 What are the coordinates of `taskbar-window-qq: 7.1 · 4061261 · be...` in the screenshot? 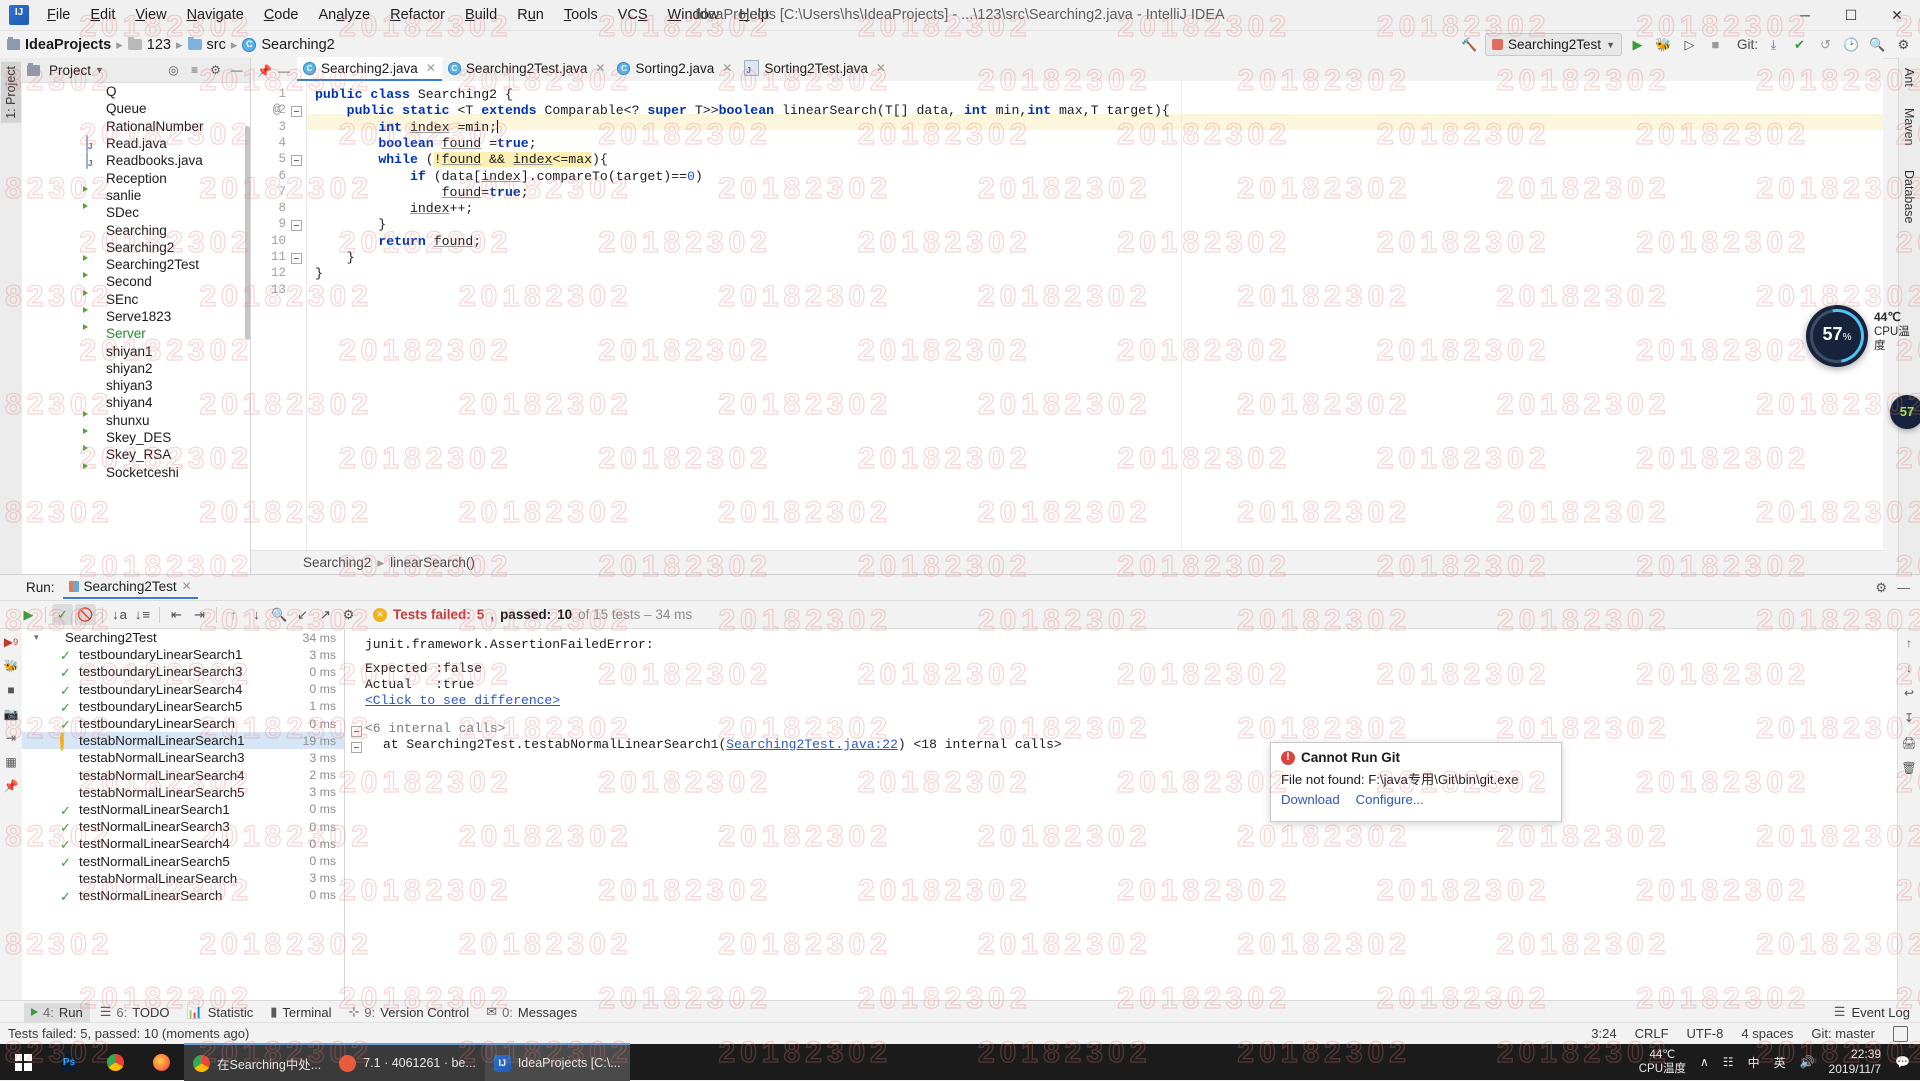 It's located at (407, 1062).